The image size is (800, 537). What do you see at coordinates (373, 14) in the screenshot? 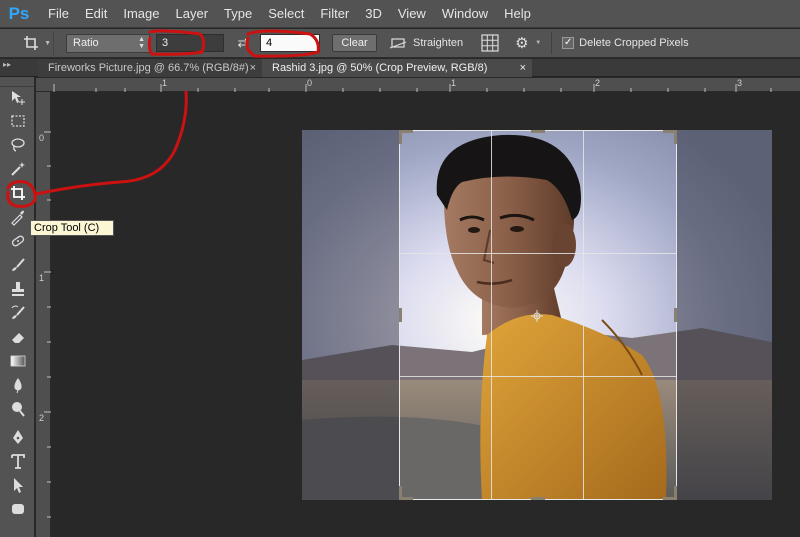
I see `menu-3d: 3D` at bounding box center [373, 14].